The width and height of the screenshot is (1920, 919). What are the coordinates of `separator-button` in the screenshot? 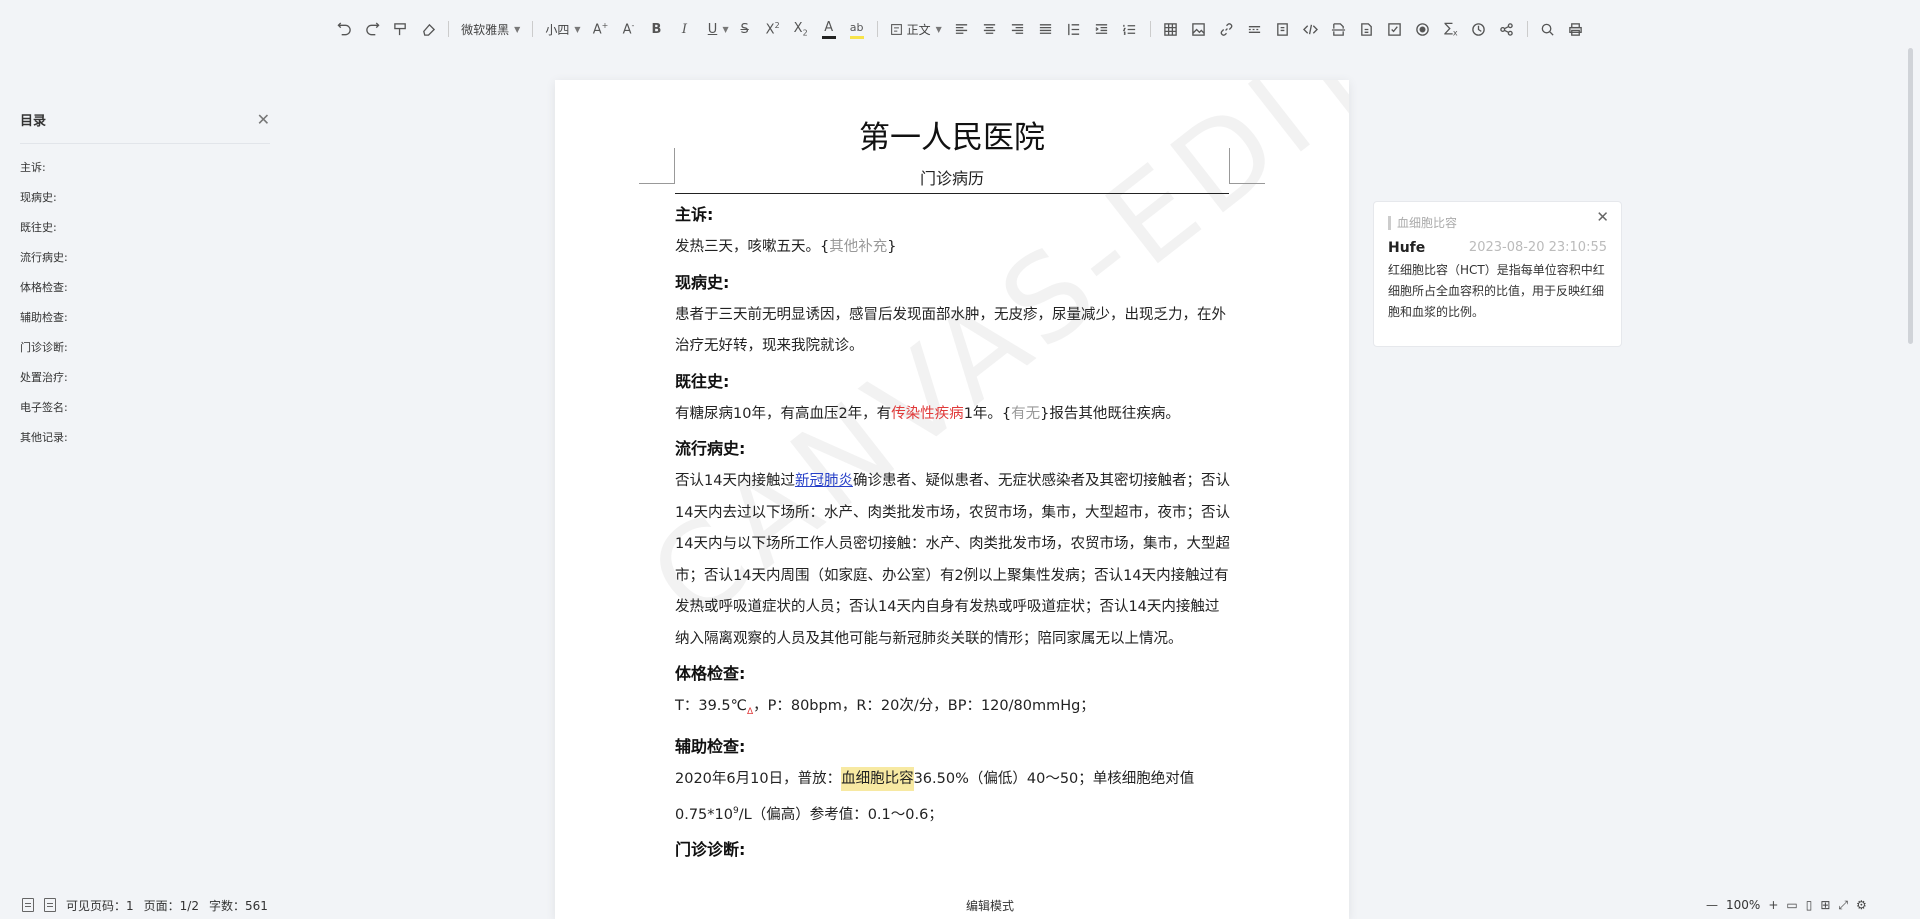 It's located at (1255, 29).